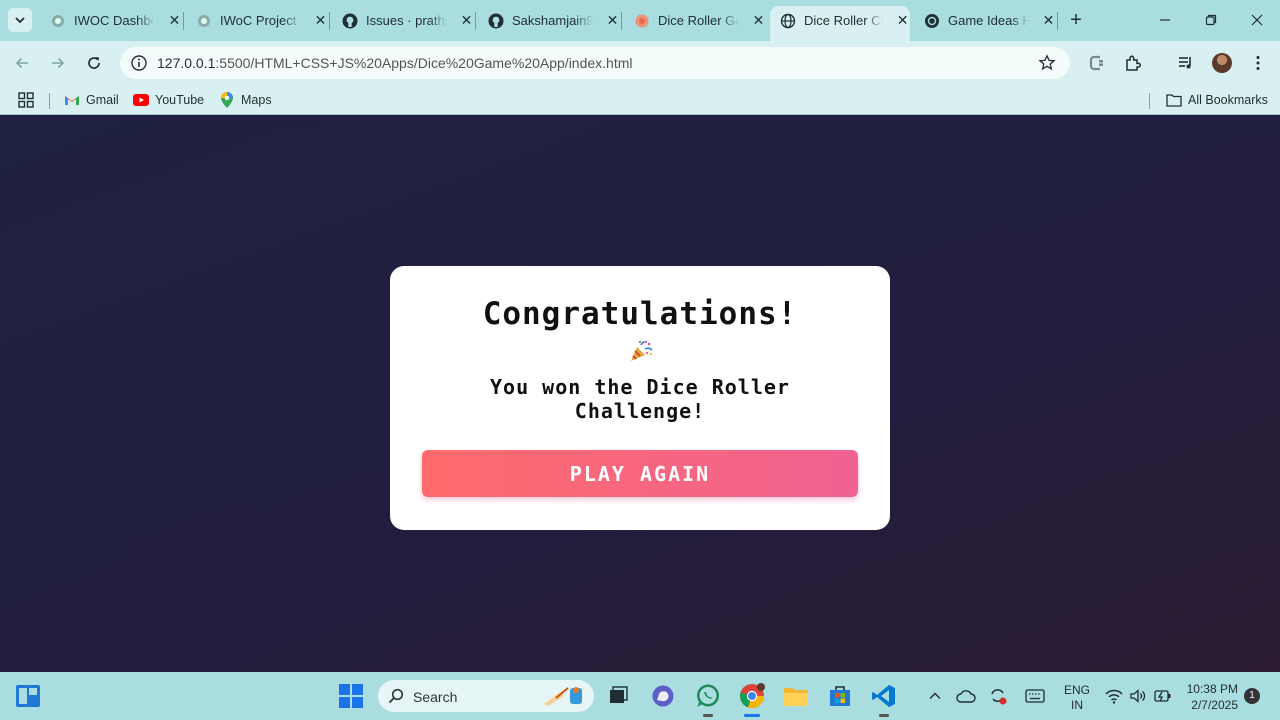 Image resolution: width=1280 pixels, height=720 pixels. What do you see at coordinates (1186, 63) in the screenshot?
I see `media-control-icon` at bounding box center [1186, 63].